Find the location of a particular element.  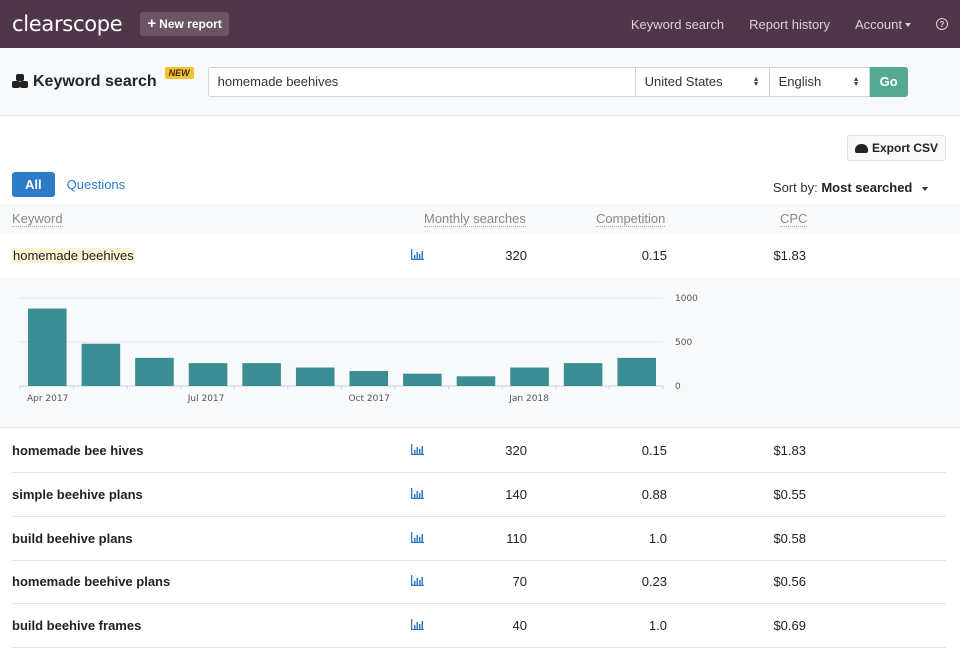

filter-tabs: All Questions is located at coordinates (68, 184).